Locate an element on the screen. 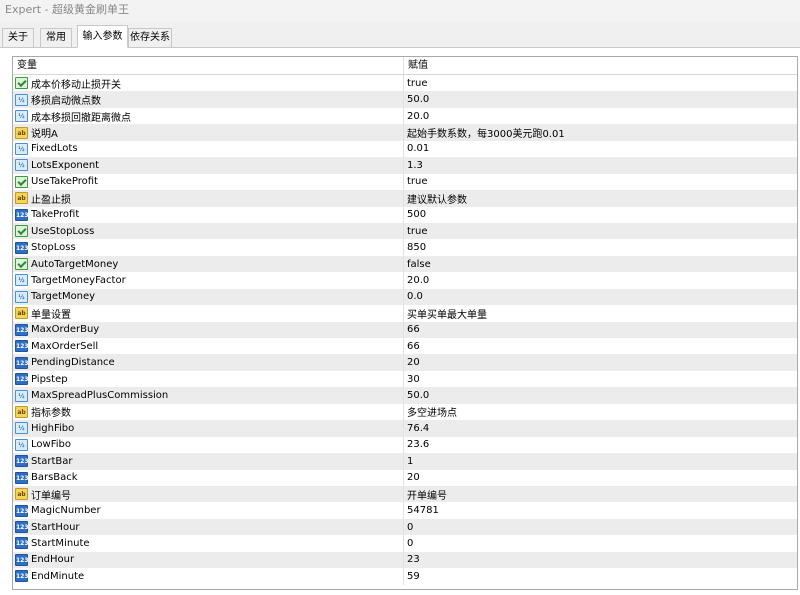 This screenshot has height=595, width=800. param-row: 123 StartMinute 0 is located at coordinates (405, 543).